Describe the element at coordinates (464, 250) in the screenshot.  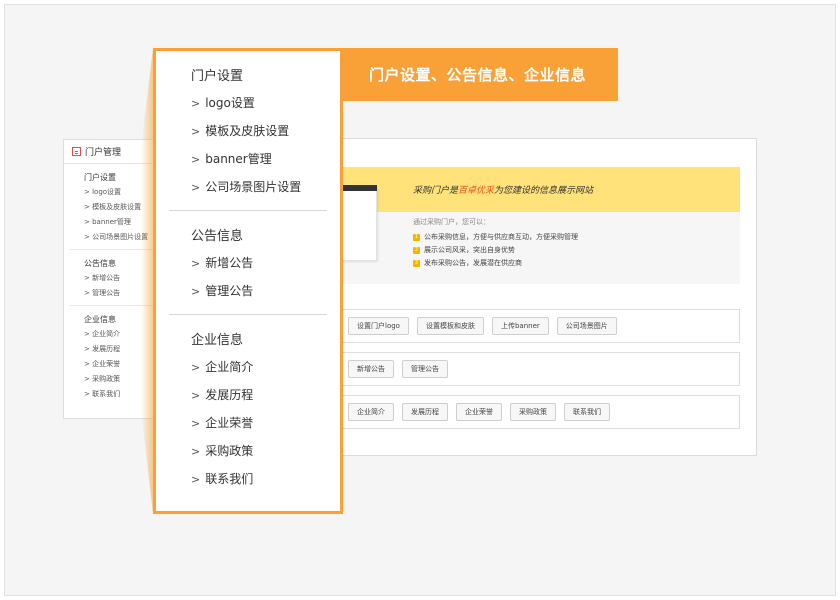
I see `banner-point: 2 展示公司风采，突出自身优势` at that location.